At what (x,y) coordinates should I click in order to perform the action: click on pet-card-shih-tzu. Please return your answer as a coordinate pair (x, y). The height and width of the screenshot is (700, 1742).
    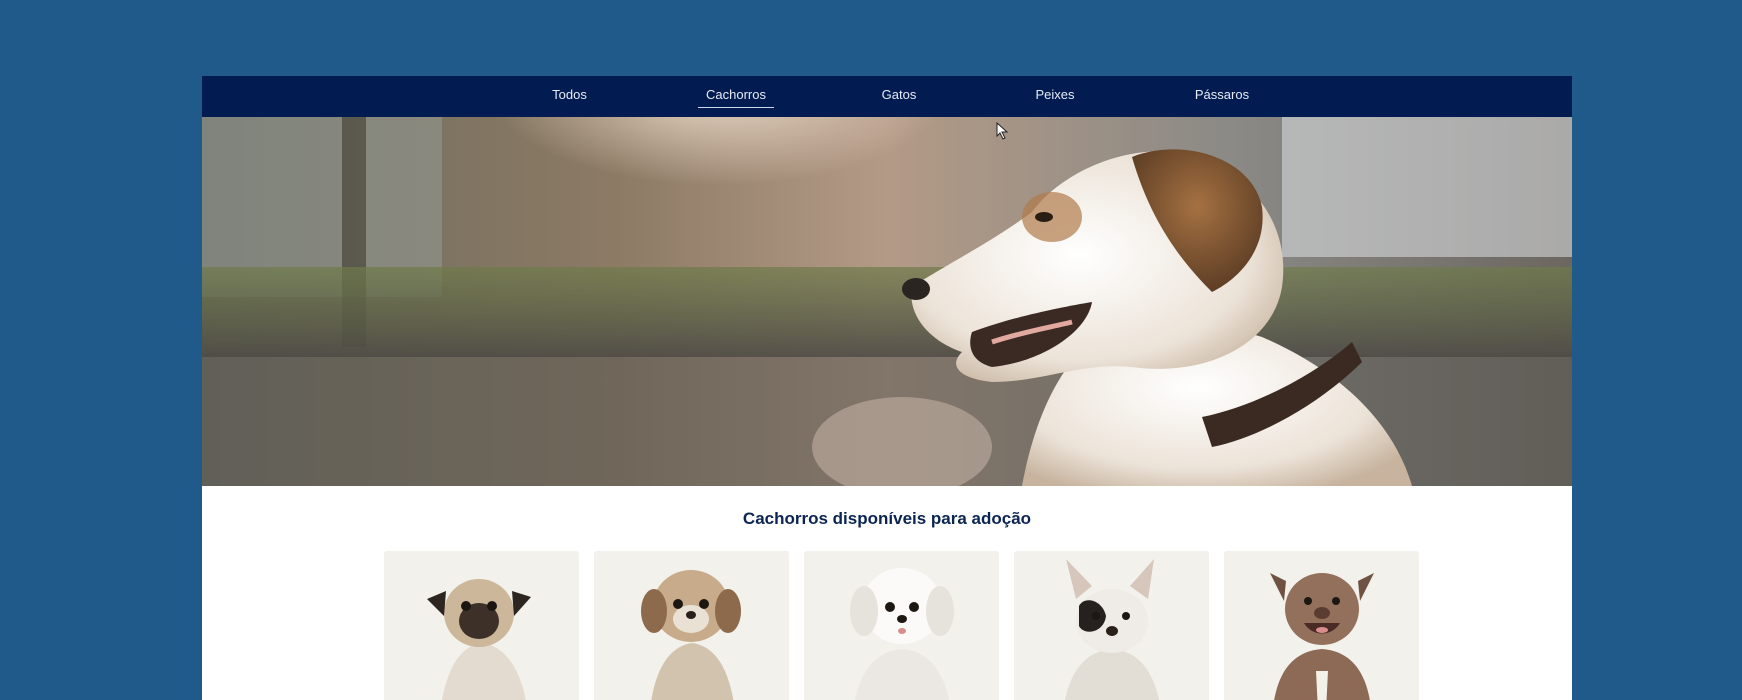
    Looking at the image, I should click on (691, 625).